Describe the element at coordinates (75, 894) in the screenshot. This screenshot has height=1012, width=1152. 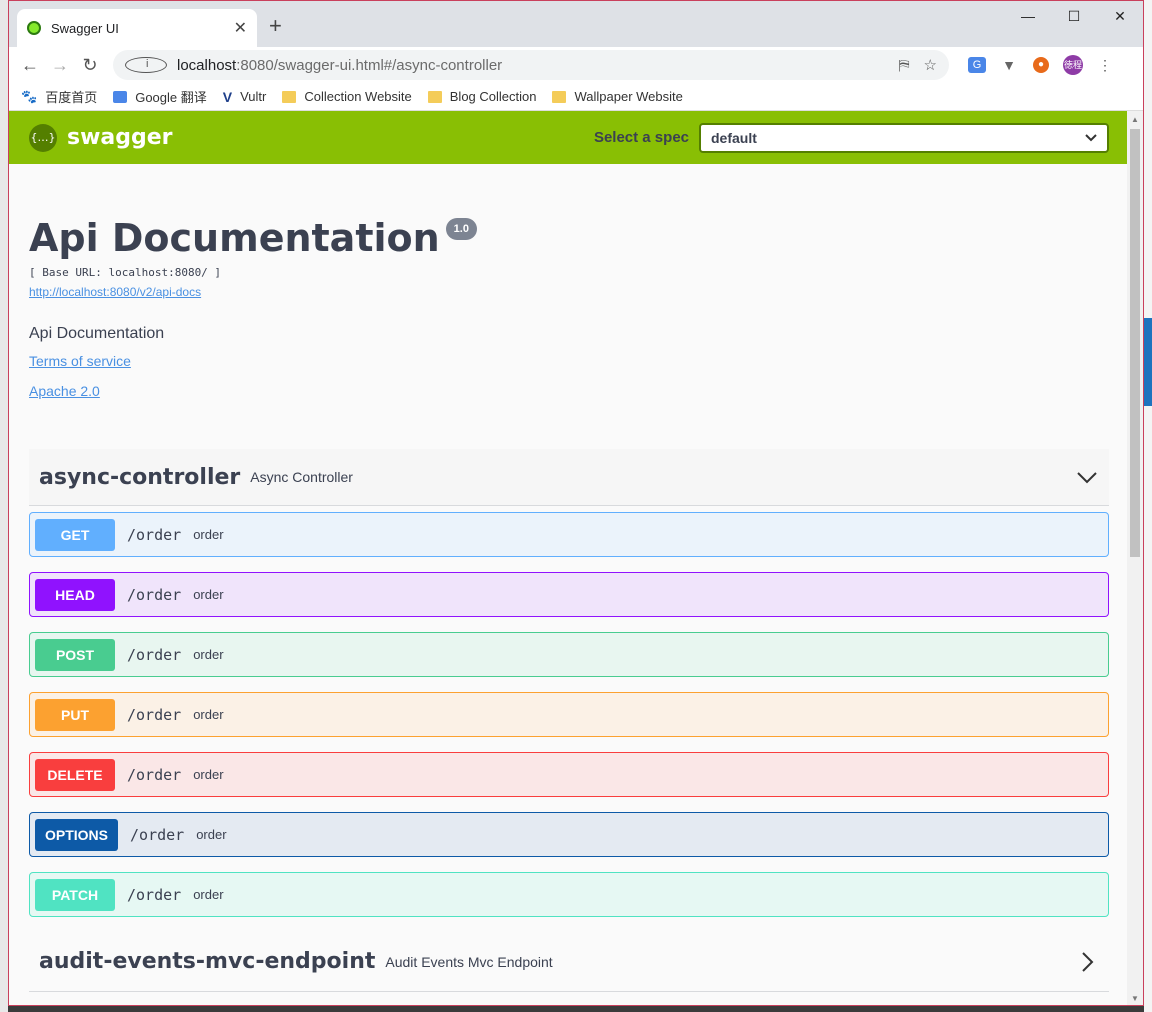
I see `method-badge: PATCH` at that location.